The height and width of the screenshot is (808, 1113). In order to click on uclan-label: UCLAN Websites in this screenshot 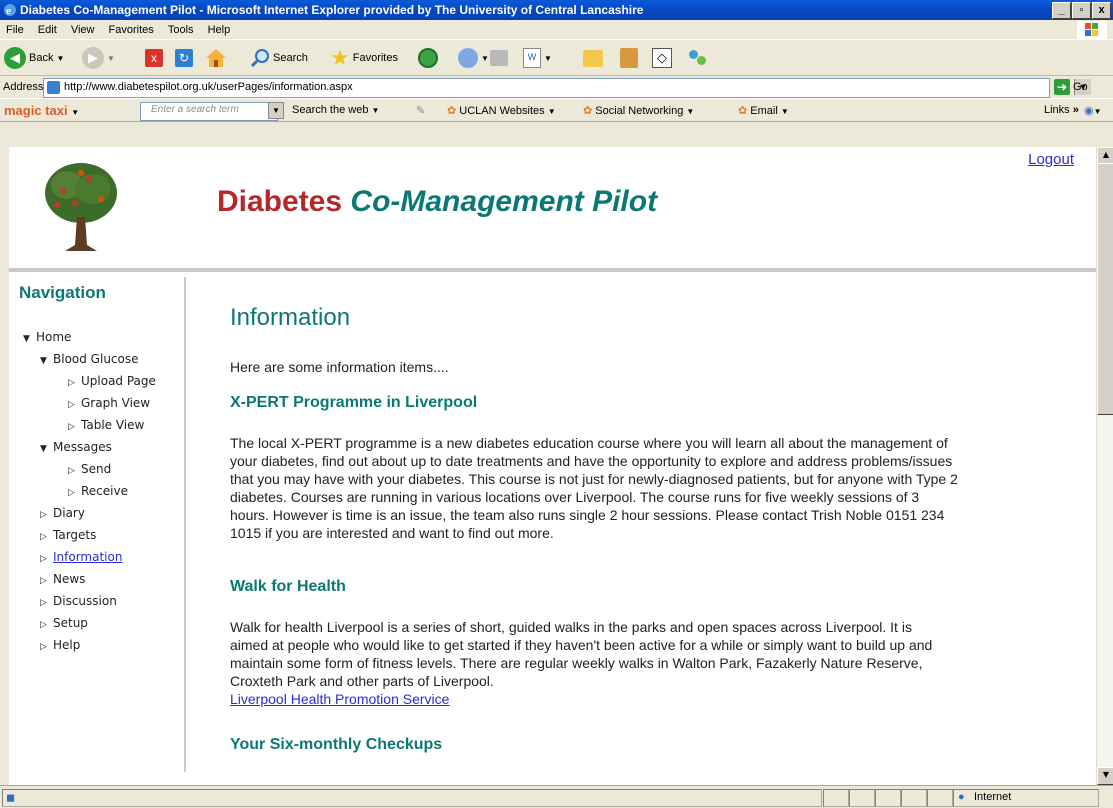, I will do `click(502, 111)`.